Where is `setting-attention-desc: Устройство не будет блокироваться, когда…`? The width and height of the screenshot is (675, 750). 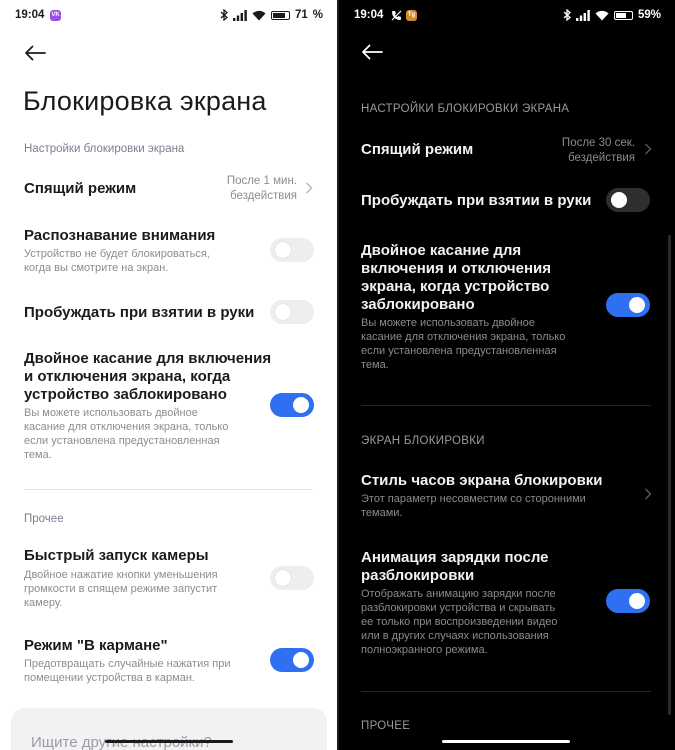
setting-attention-desc: Устройство не будет блокироваться, когда… is located at coordinates (117, 261).